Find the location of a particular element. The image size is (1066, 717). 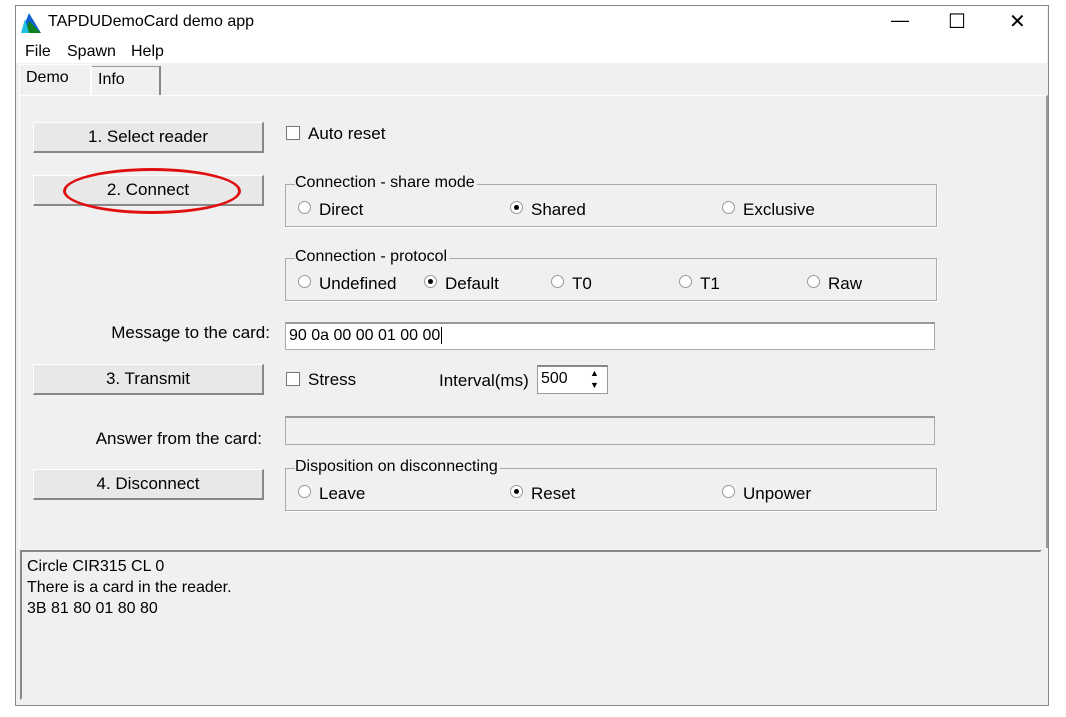

stress-checkbox: Stress is located at coordinates (321, 380).